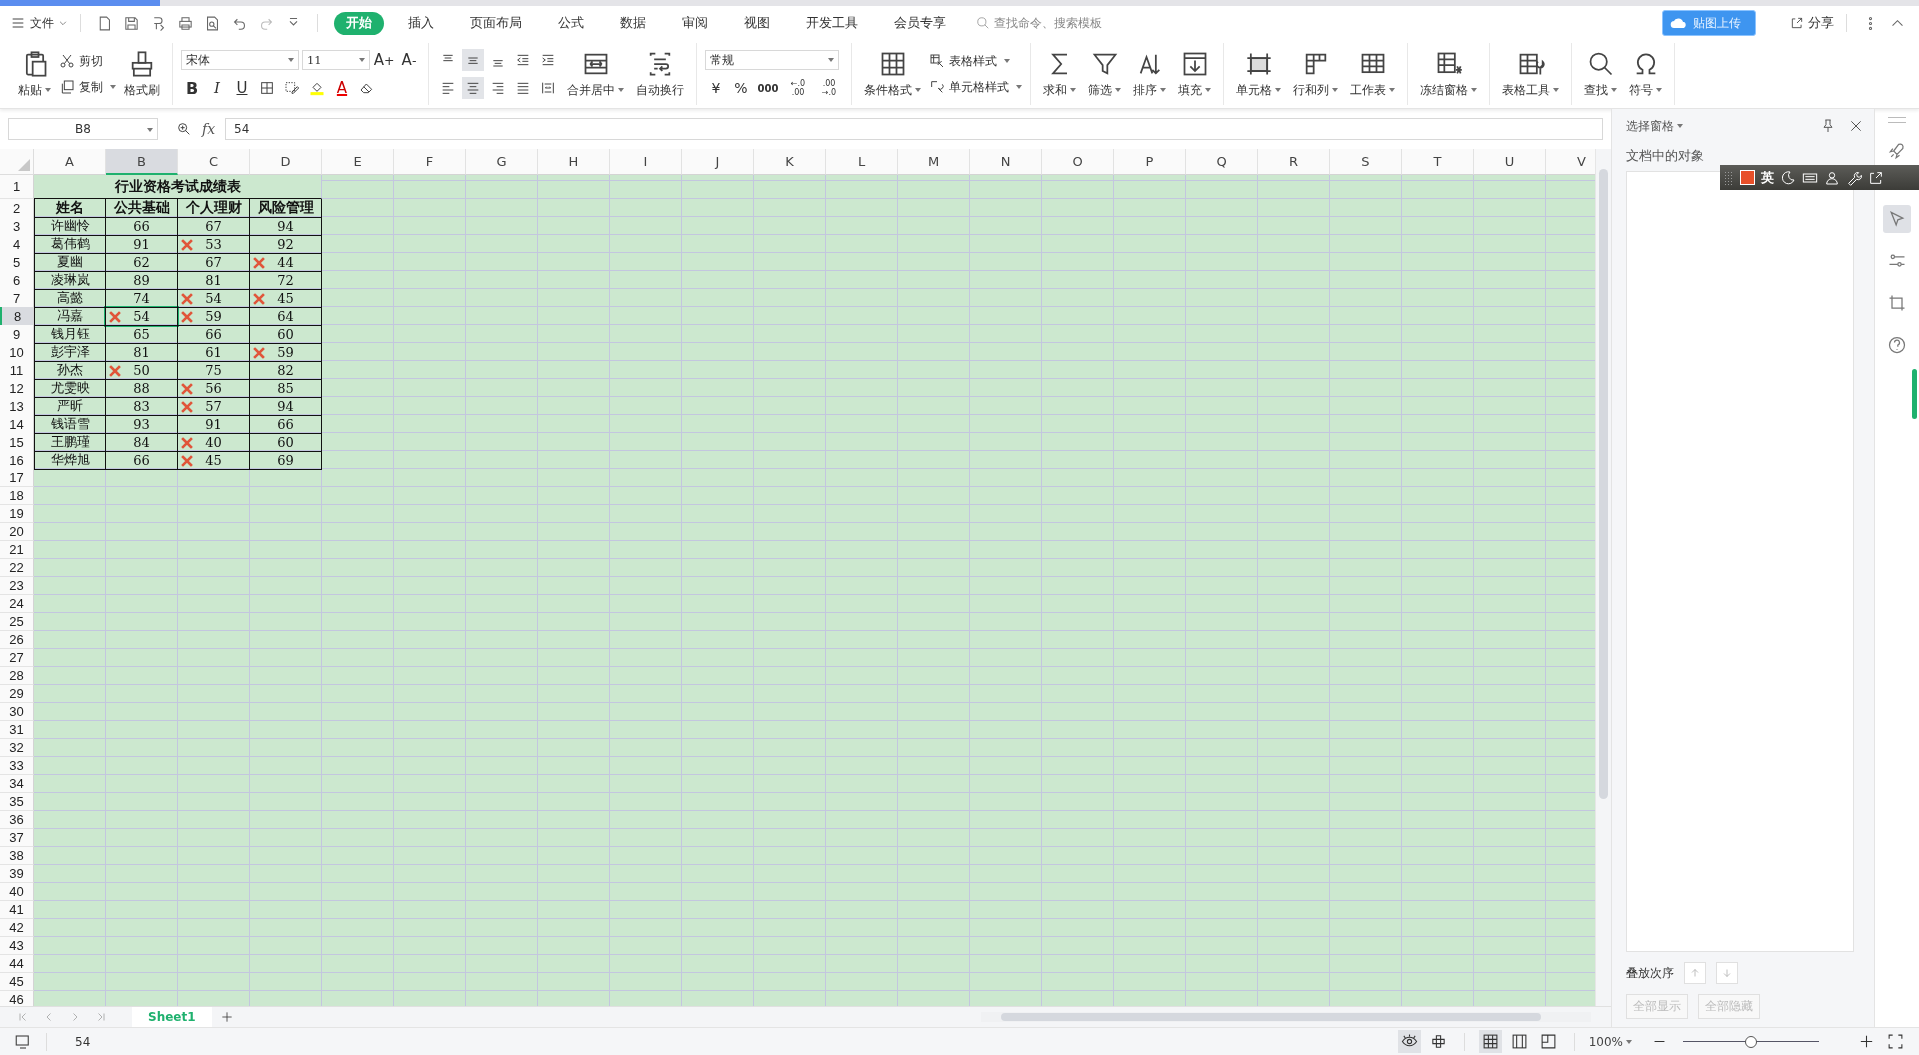 This screenshot has width=1919, height=1055. Describe the element at coordinates (83, 129) in the screenshot. I see `name-box: B8` at that location.